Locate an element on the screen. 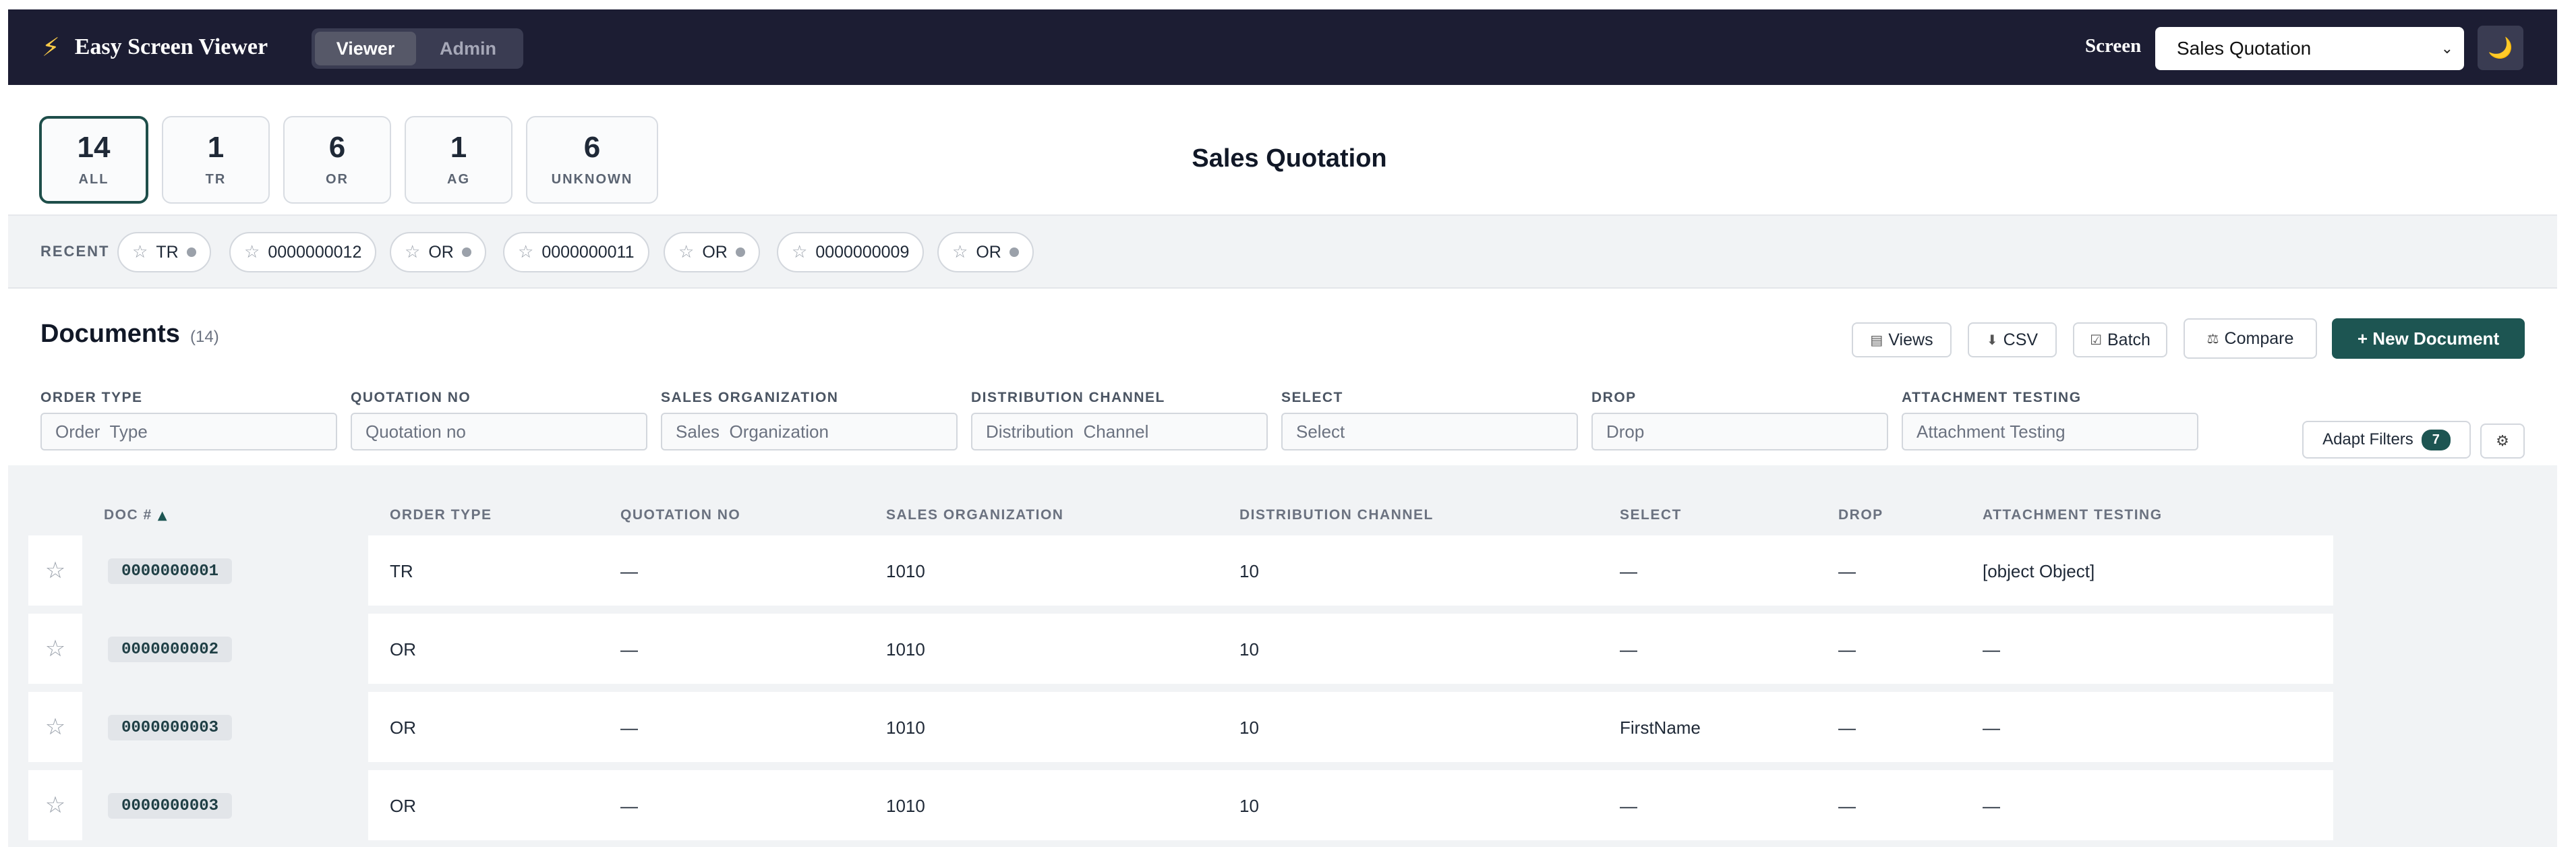  stat-card-unknown: 6 UNKNOWN is located at coordinates (592, 160).